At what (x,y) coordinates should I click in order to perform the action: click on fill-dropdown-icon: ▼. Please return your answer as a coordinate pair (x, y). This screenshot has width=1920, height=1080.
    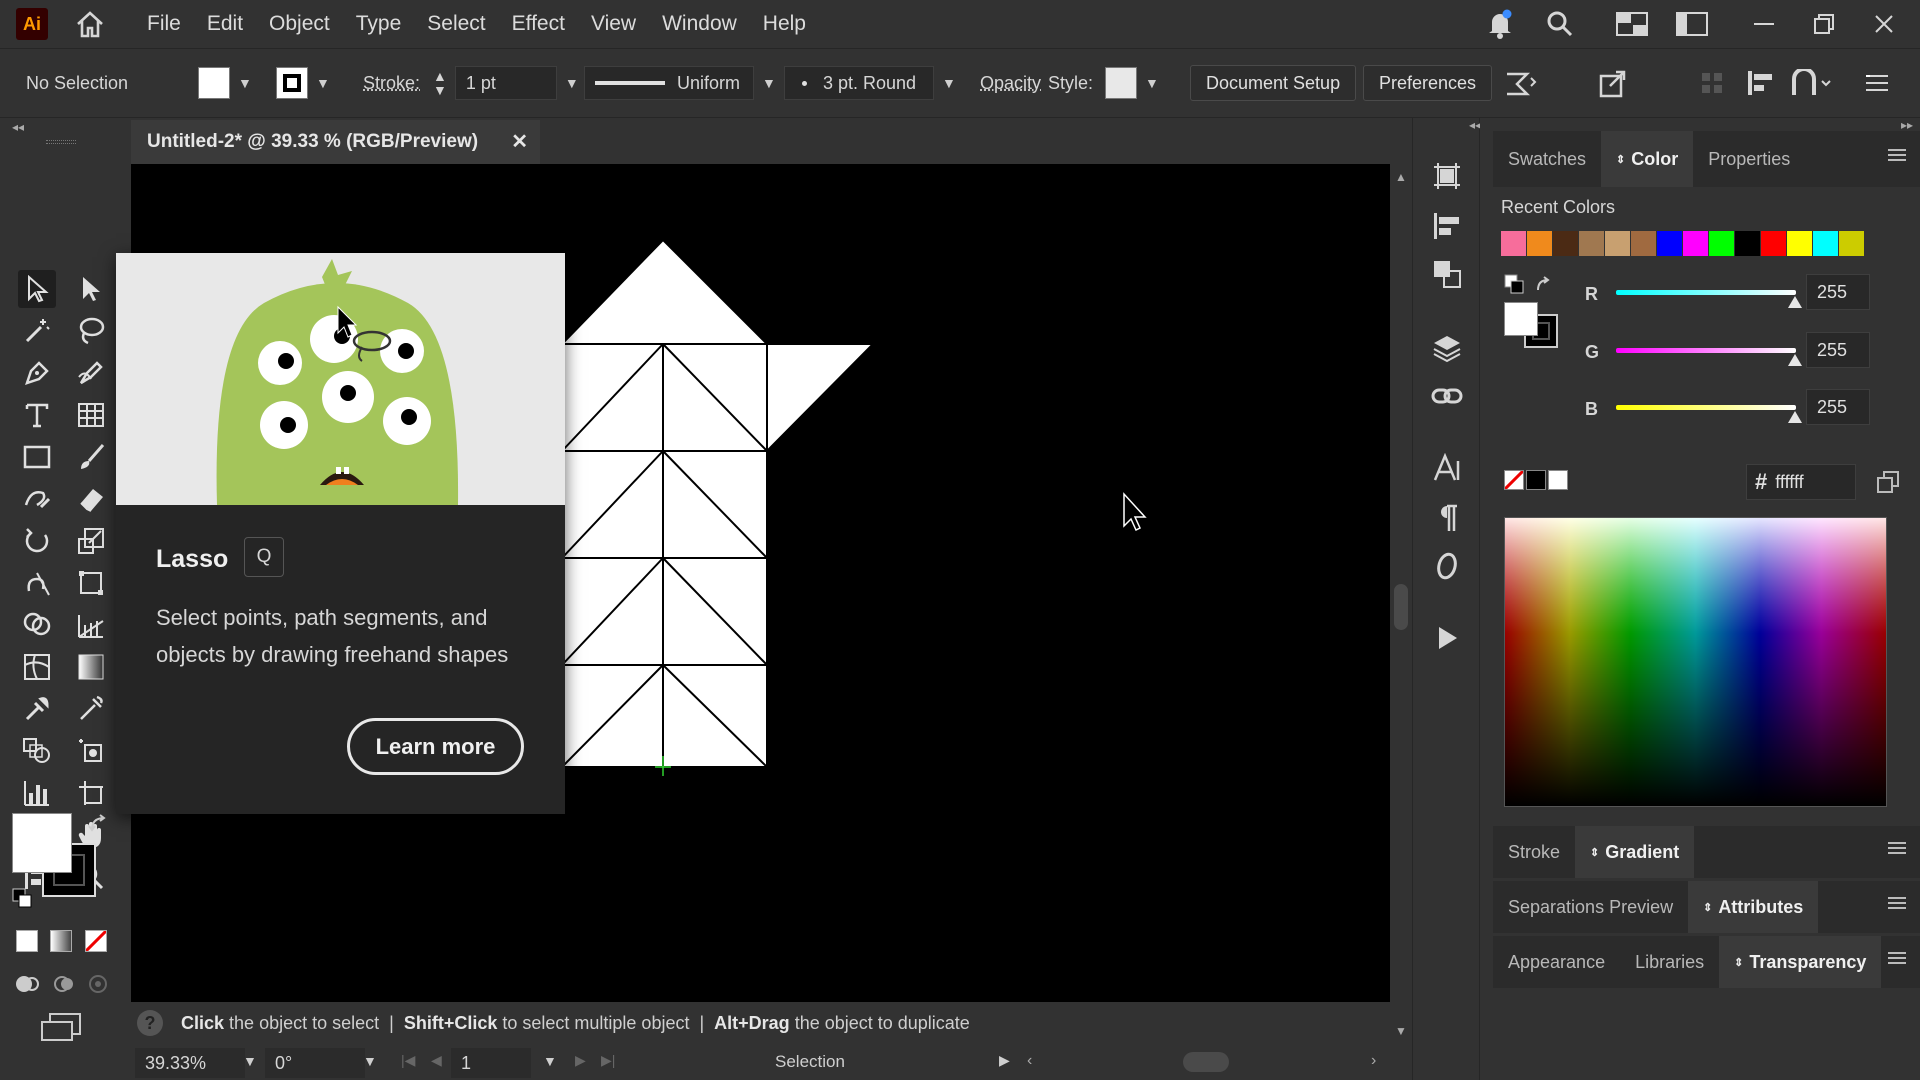
    Looking at the image, I should click on (245, 83).